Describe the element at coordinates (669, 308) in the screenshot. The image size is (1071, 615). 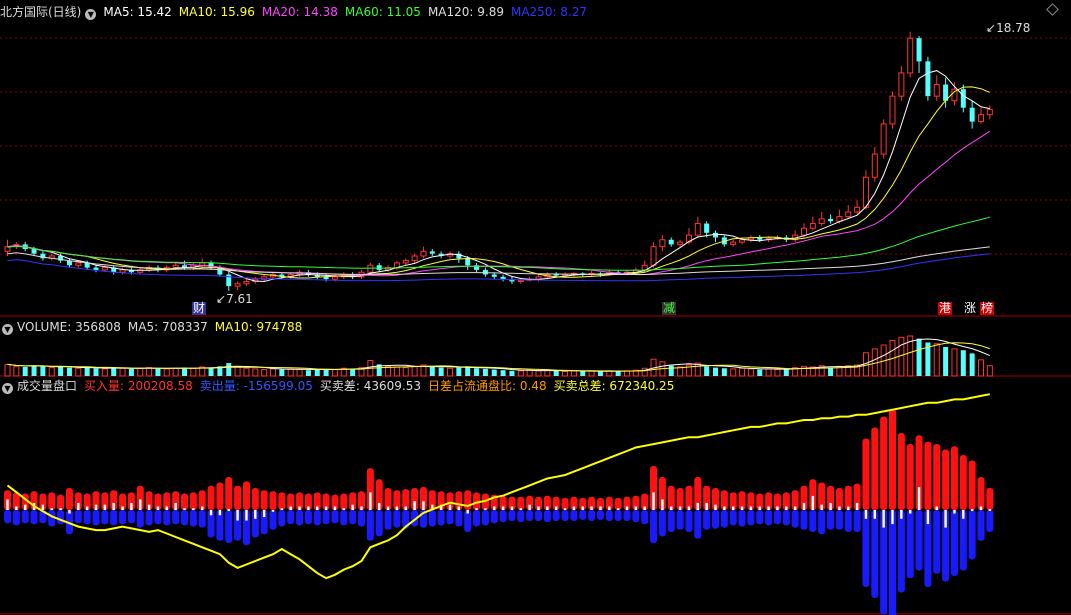
I see `event-marker-reduction: 减` at that location.